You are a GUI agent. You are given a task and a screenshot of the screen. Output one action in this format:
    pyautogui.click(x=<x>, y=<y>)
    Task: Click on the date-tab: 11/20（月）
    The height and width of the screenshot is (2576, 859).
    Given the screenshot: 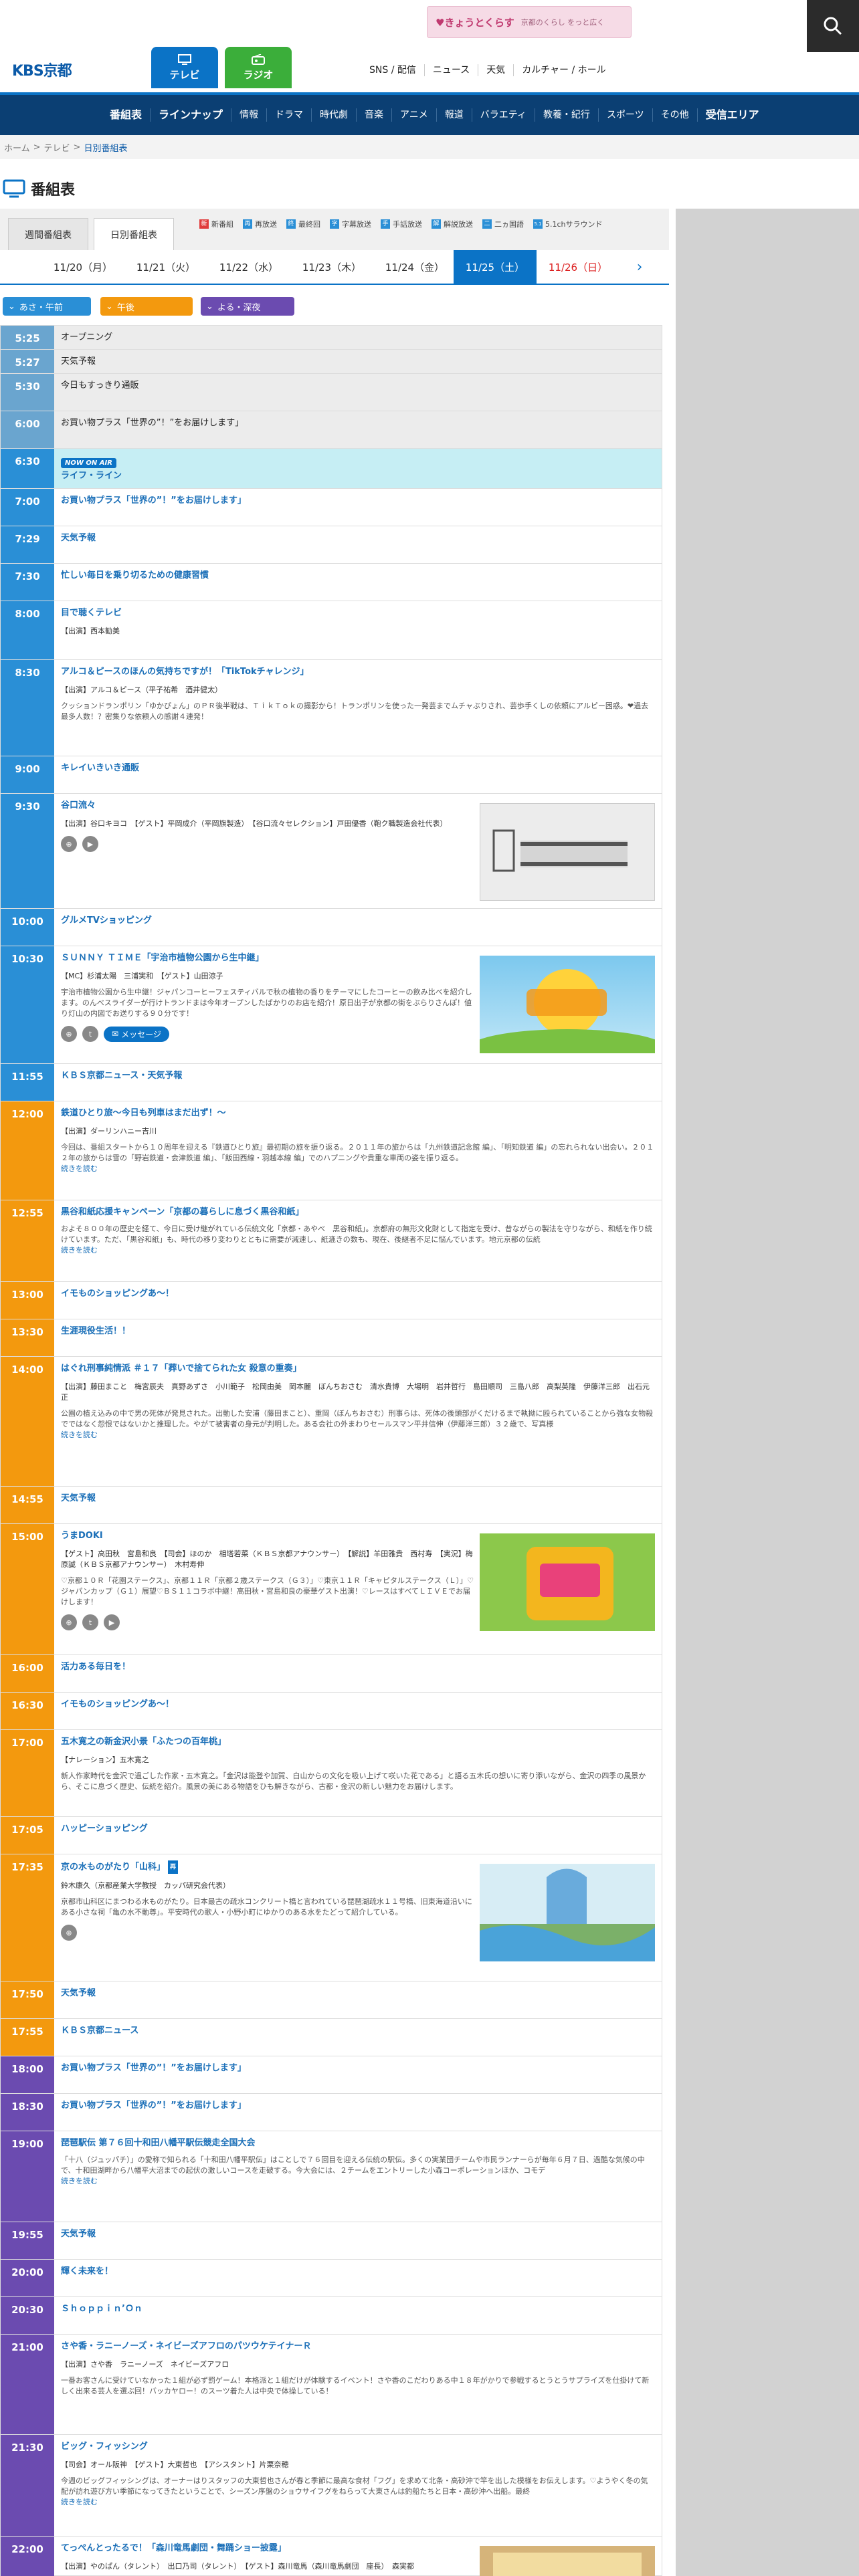 What is the action you would take?
    pyautogui.click(x=83, y=267)
    